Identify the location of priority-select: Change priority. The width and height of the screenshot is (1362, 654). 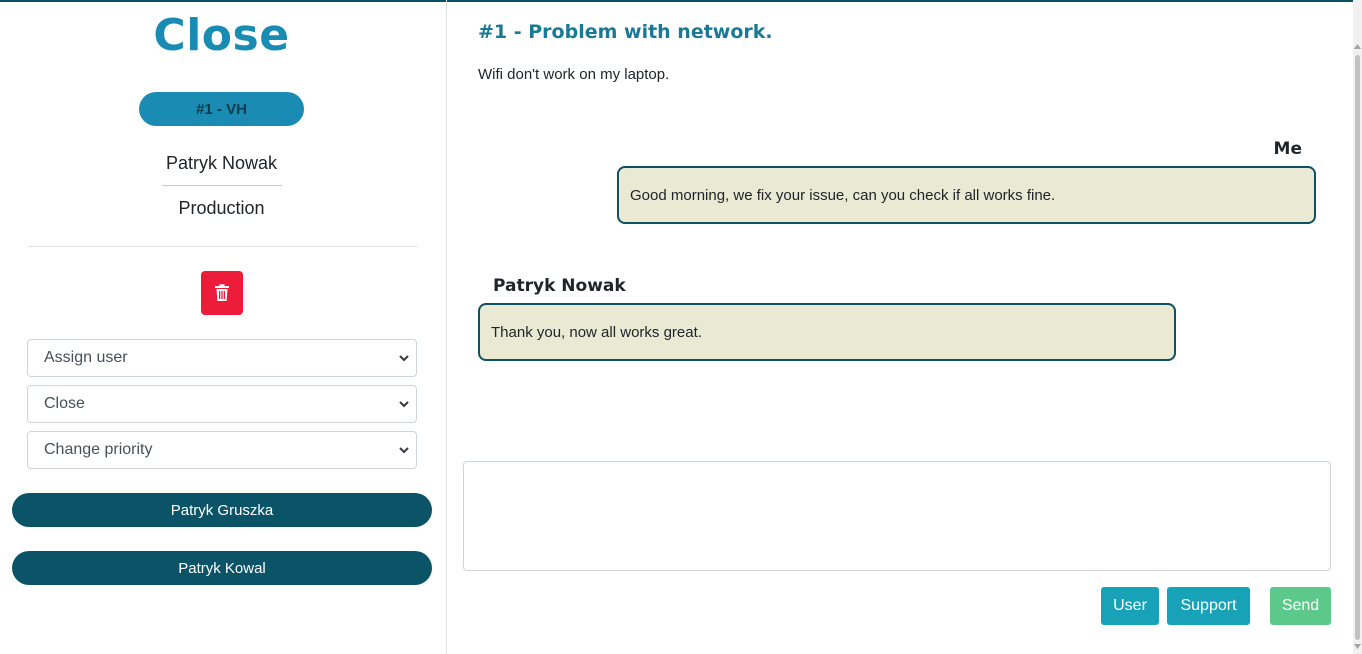
(222, 450).